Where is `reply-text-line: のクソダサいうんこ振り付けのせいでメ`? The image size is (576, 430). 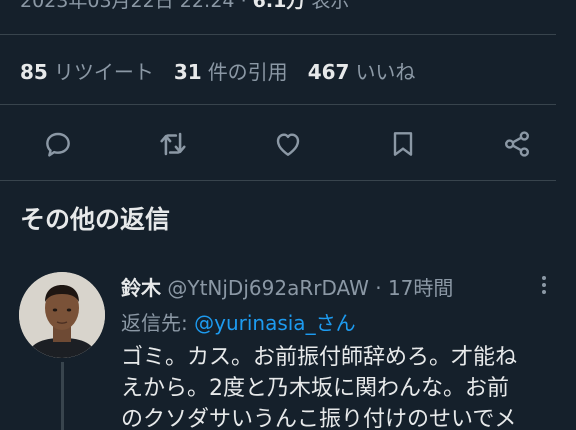
reply-text-line: のクソダサいうんこ振り付けのせいでメ is located at coordinates (319, 418).